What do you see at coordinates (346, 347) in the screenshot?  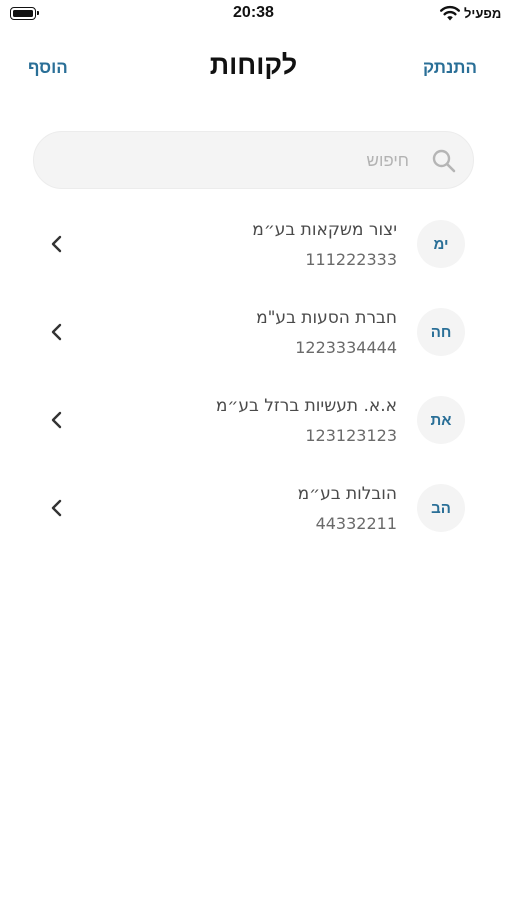 I see `client-id: 1223334444` at bounding box center [346, 347].